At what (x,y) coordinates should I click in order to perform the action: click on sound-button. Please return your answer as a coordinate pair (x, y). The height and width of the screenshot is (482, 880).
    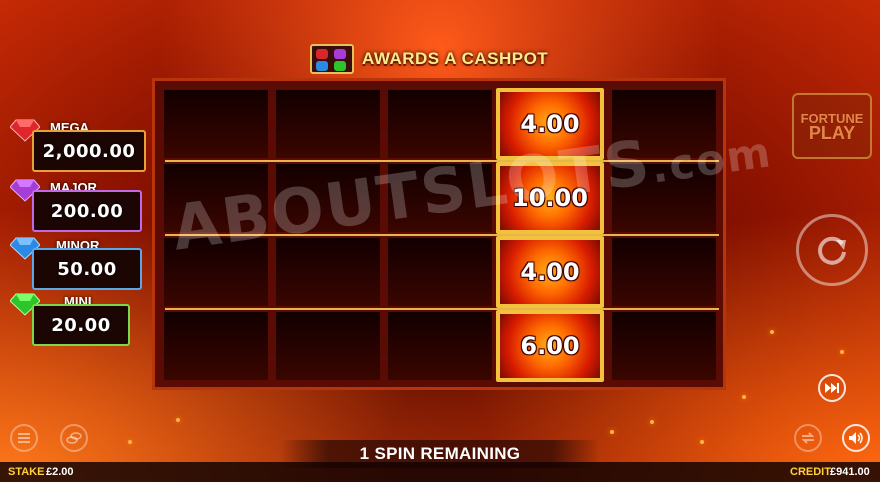
    Looking at the image, I should click on (856, 438).